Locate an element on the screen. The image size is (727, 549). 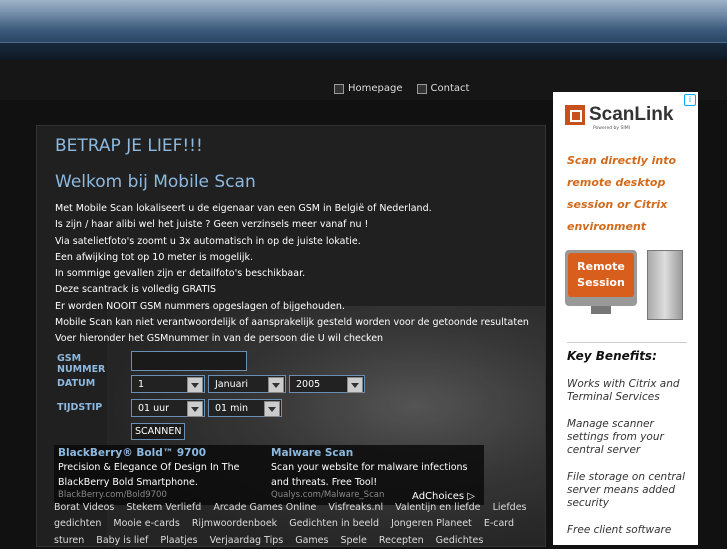
footer-link: Spele is located at coordinates (354, 540).